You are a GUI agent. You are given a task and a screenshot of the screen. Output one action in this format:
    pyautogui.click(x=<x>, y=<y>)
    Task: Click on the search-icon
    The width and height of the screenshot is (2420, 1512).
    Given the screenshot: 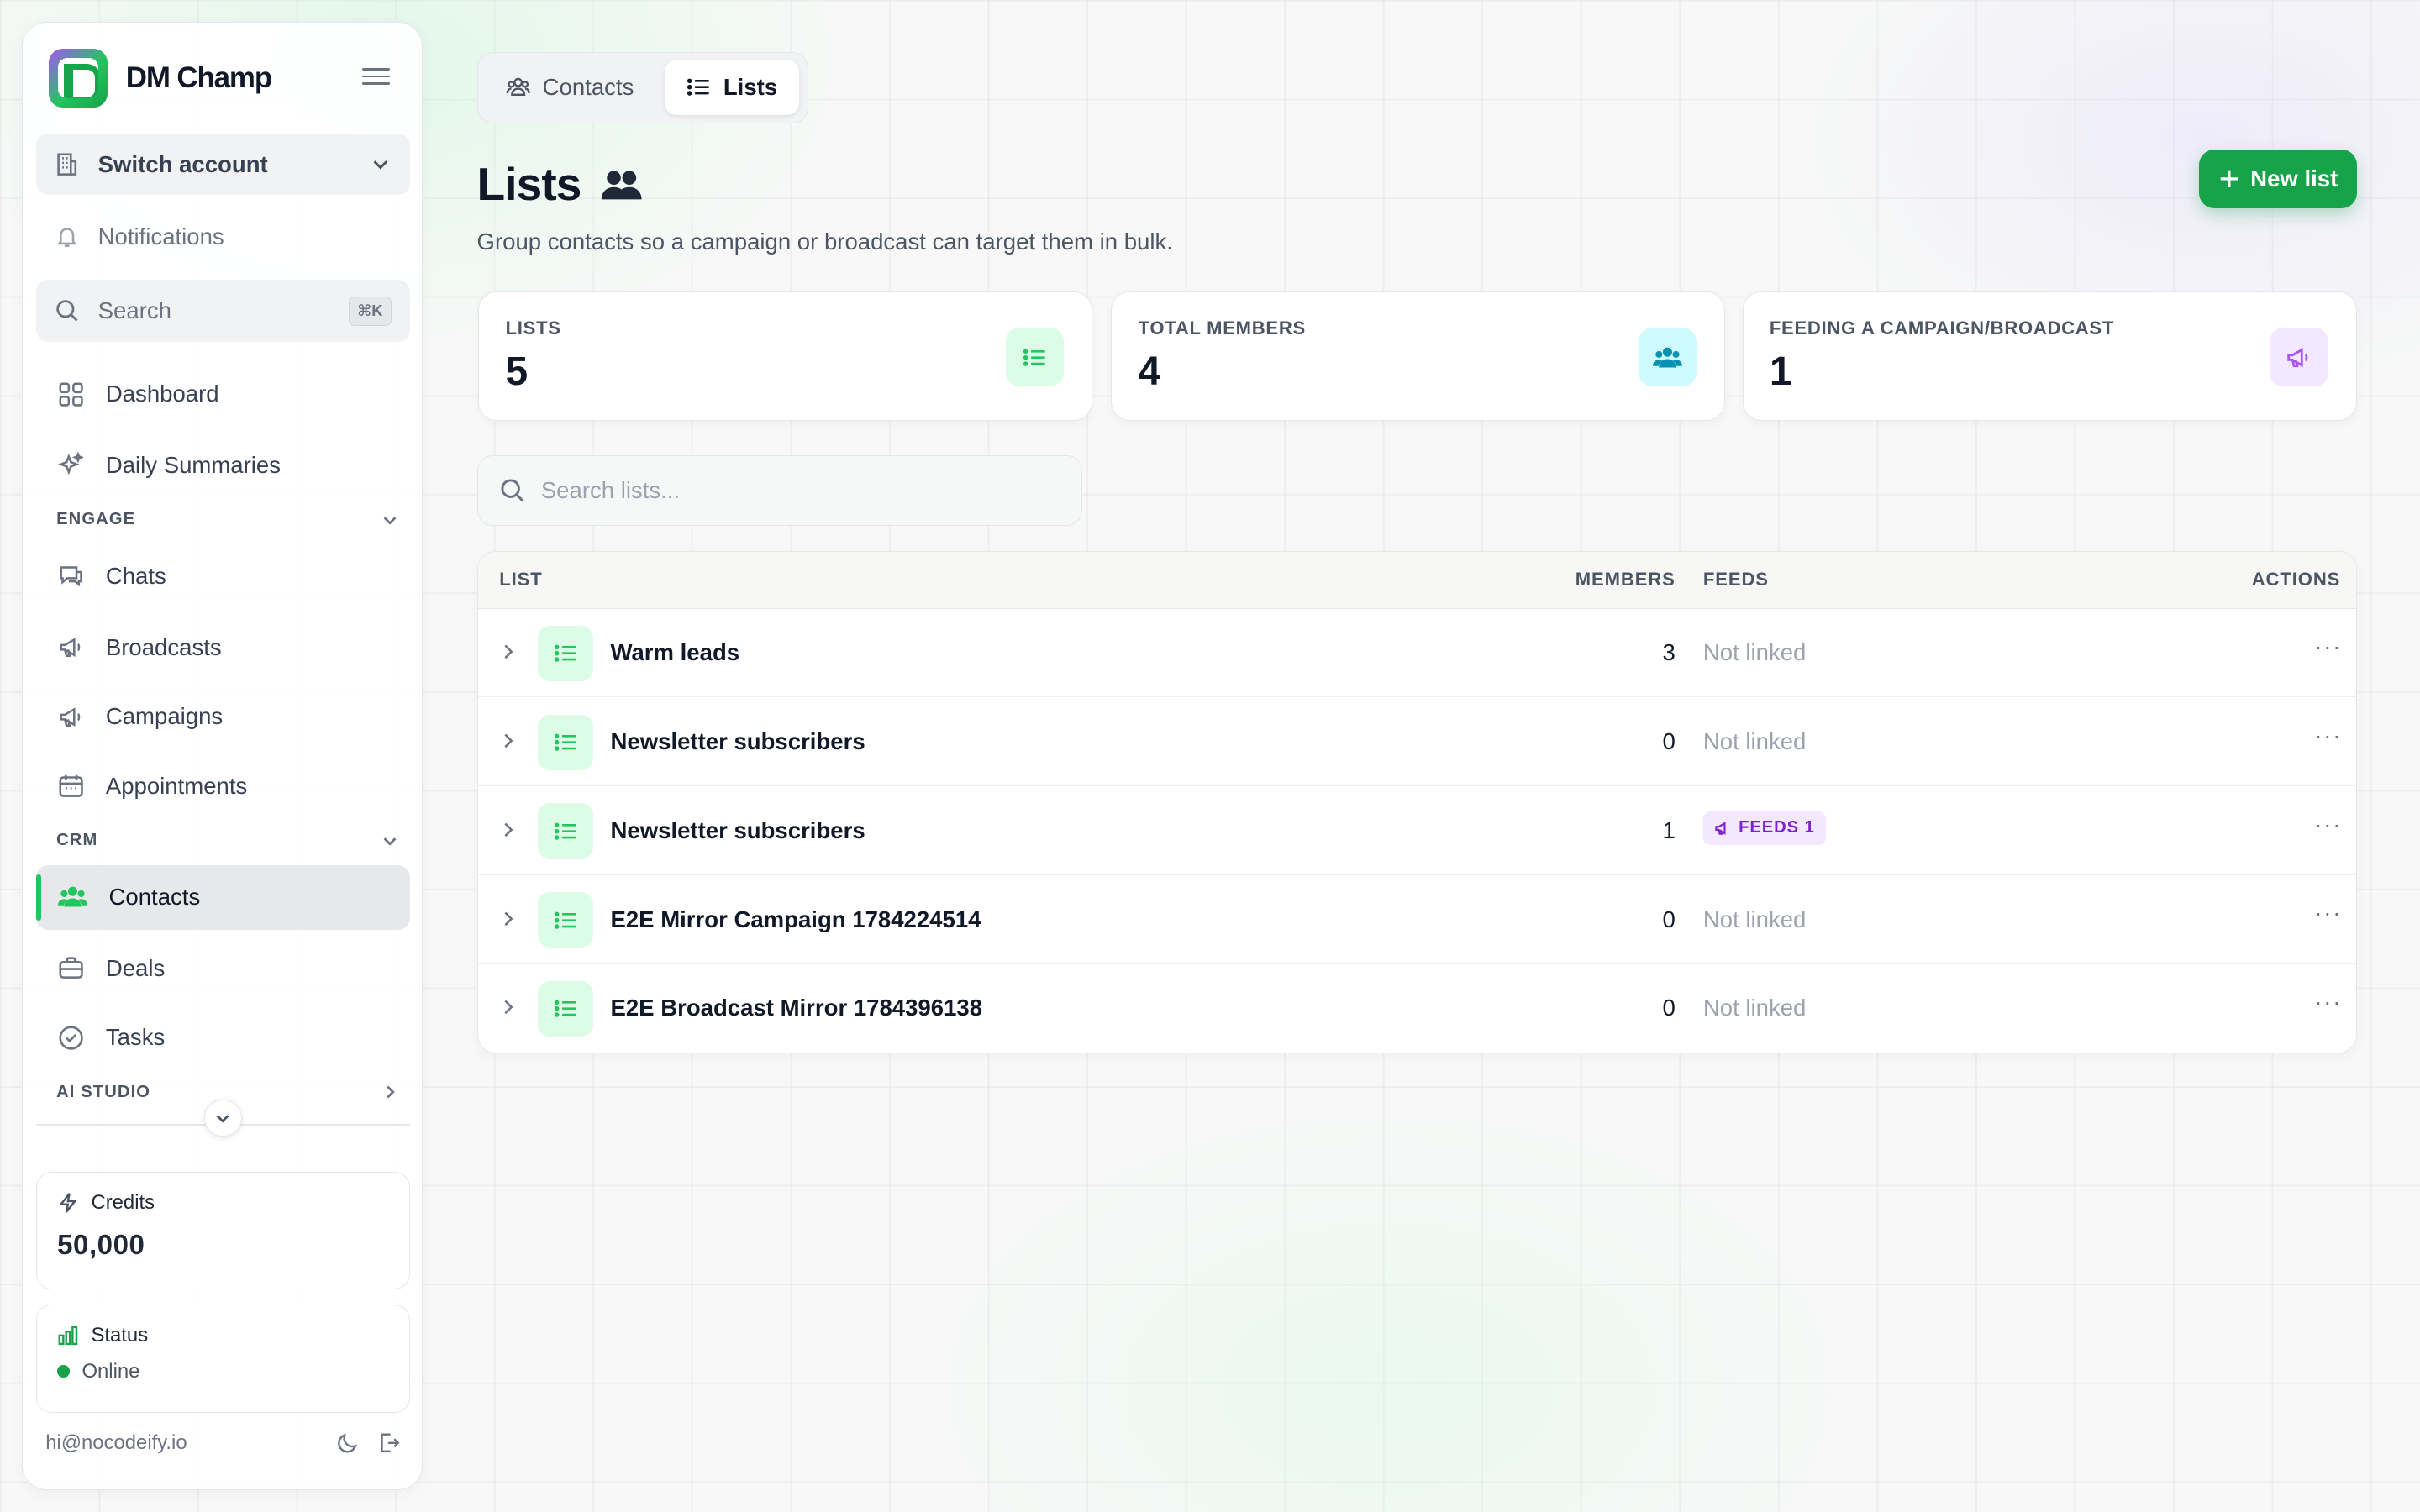 What is the action you would take?
    pyautogui.click(x=67, y=311)
    